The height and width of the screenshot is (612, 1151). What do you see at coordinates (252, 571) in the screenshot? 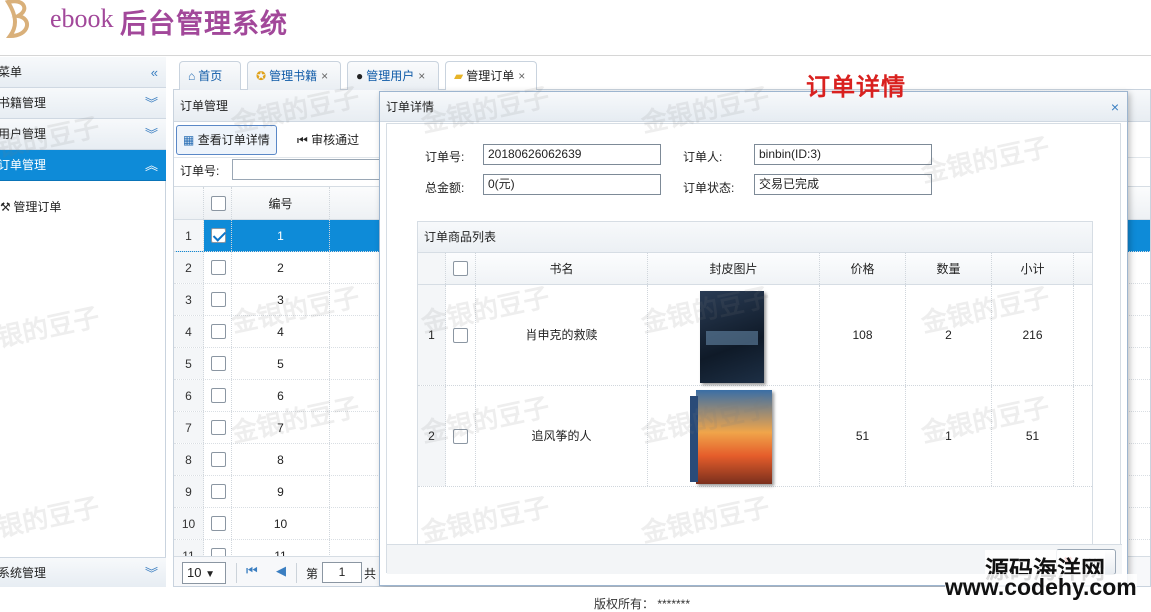
I see `first-page-icon: ⏮` at bounding box center [252, 571].